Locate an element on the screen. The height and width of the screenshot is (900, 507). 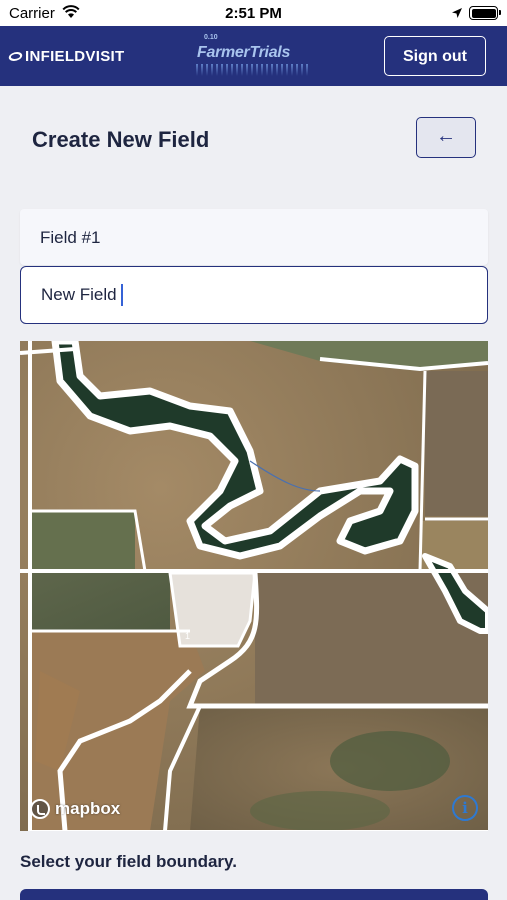
mapbox-attribution-text: mapbox is located at coordinates (88, 808).